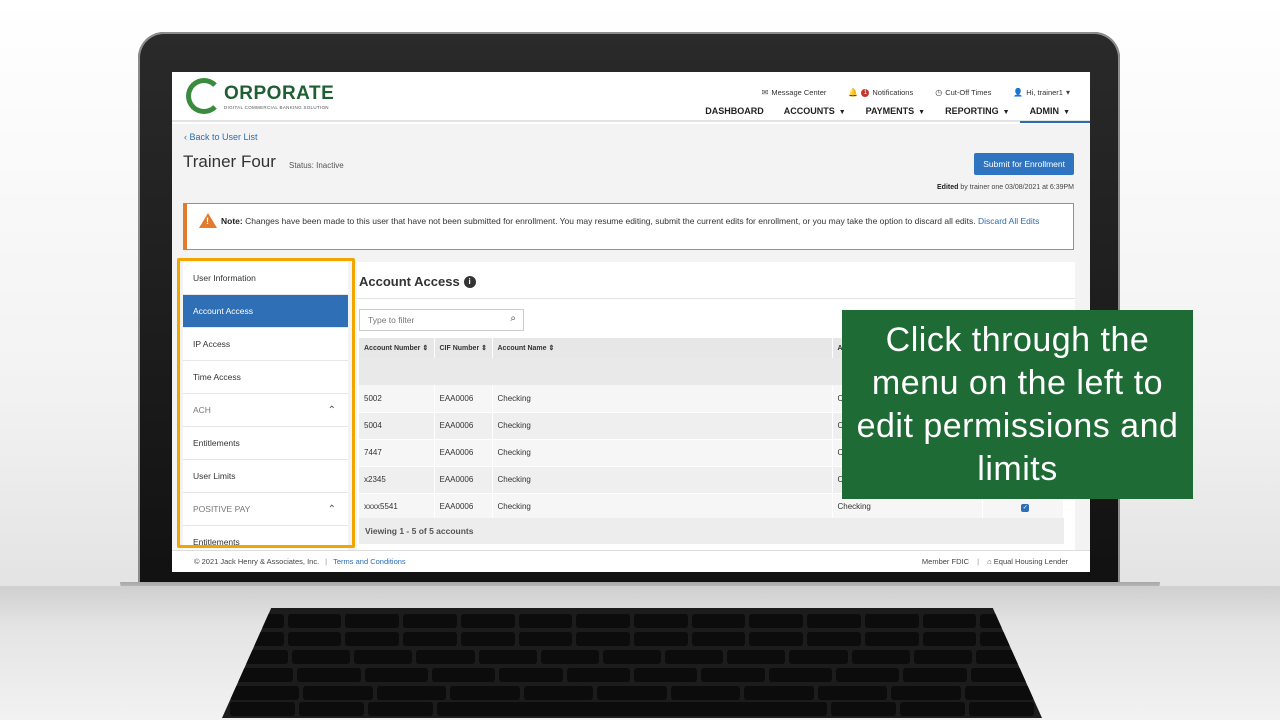 This screenshot has height=720, width=1280. Describe the element at coordinates (223, 137) in the screenshot. I see `back-link-label: Back to User List` at that location.